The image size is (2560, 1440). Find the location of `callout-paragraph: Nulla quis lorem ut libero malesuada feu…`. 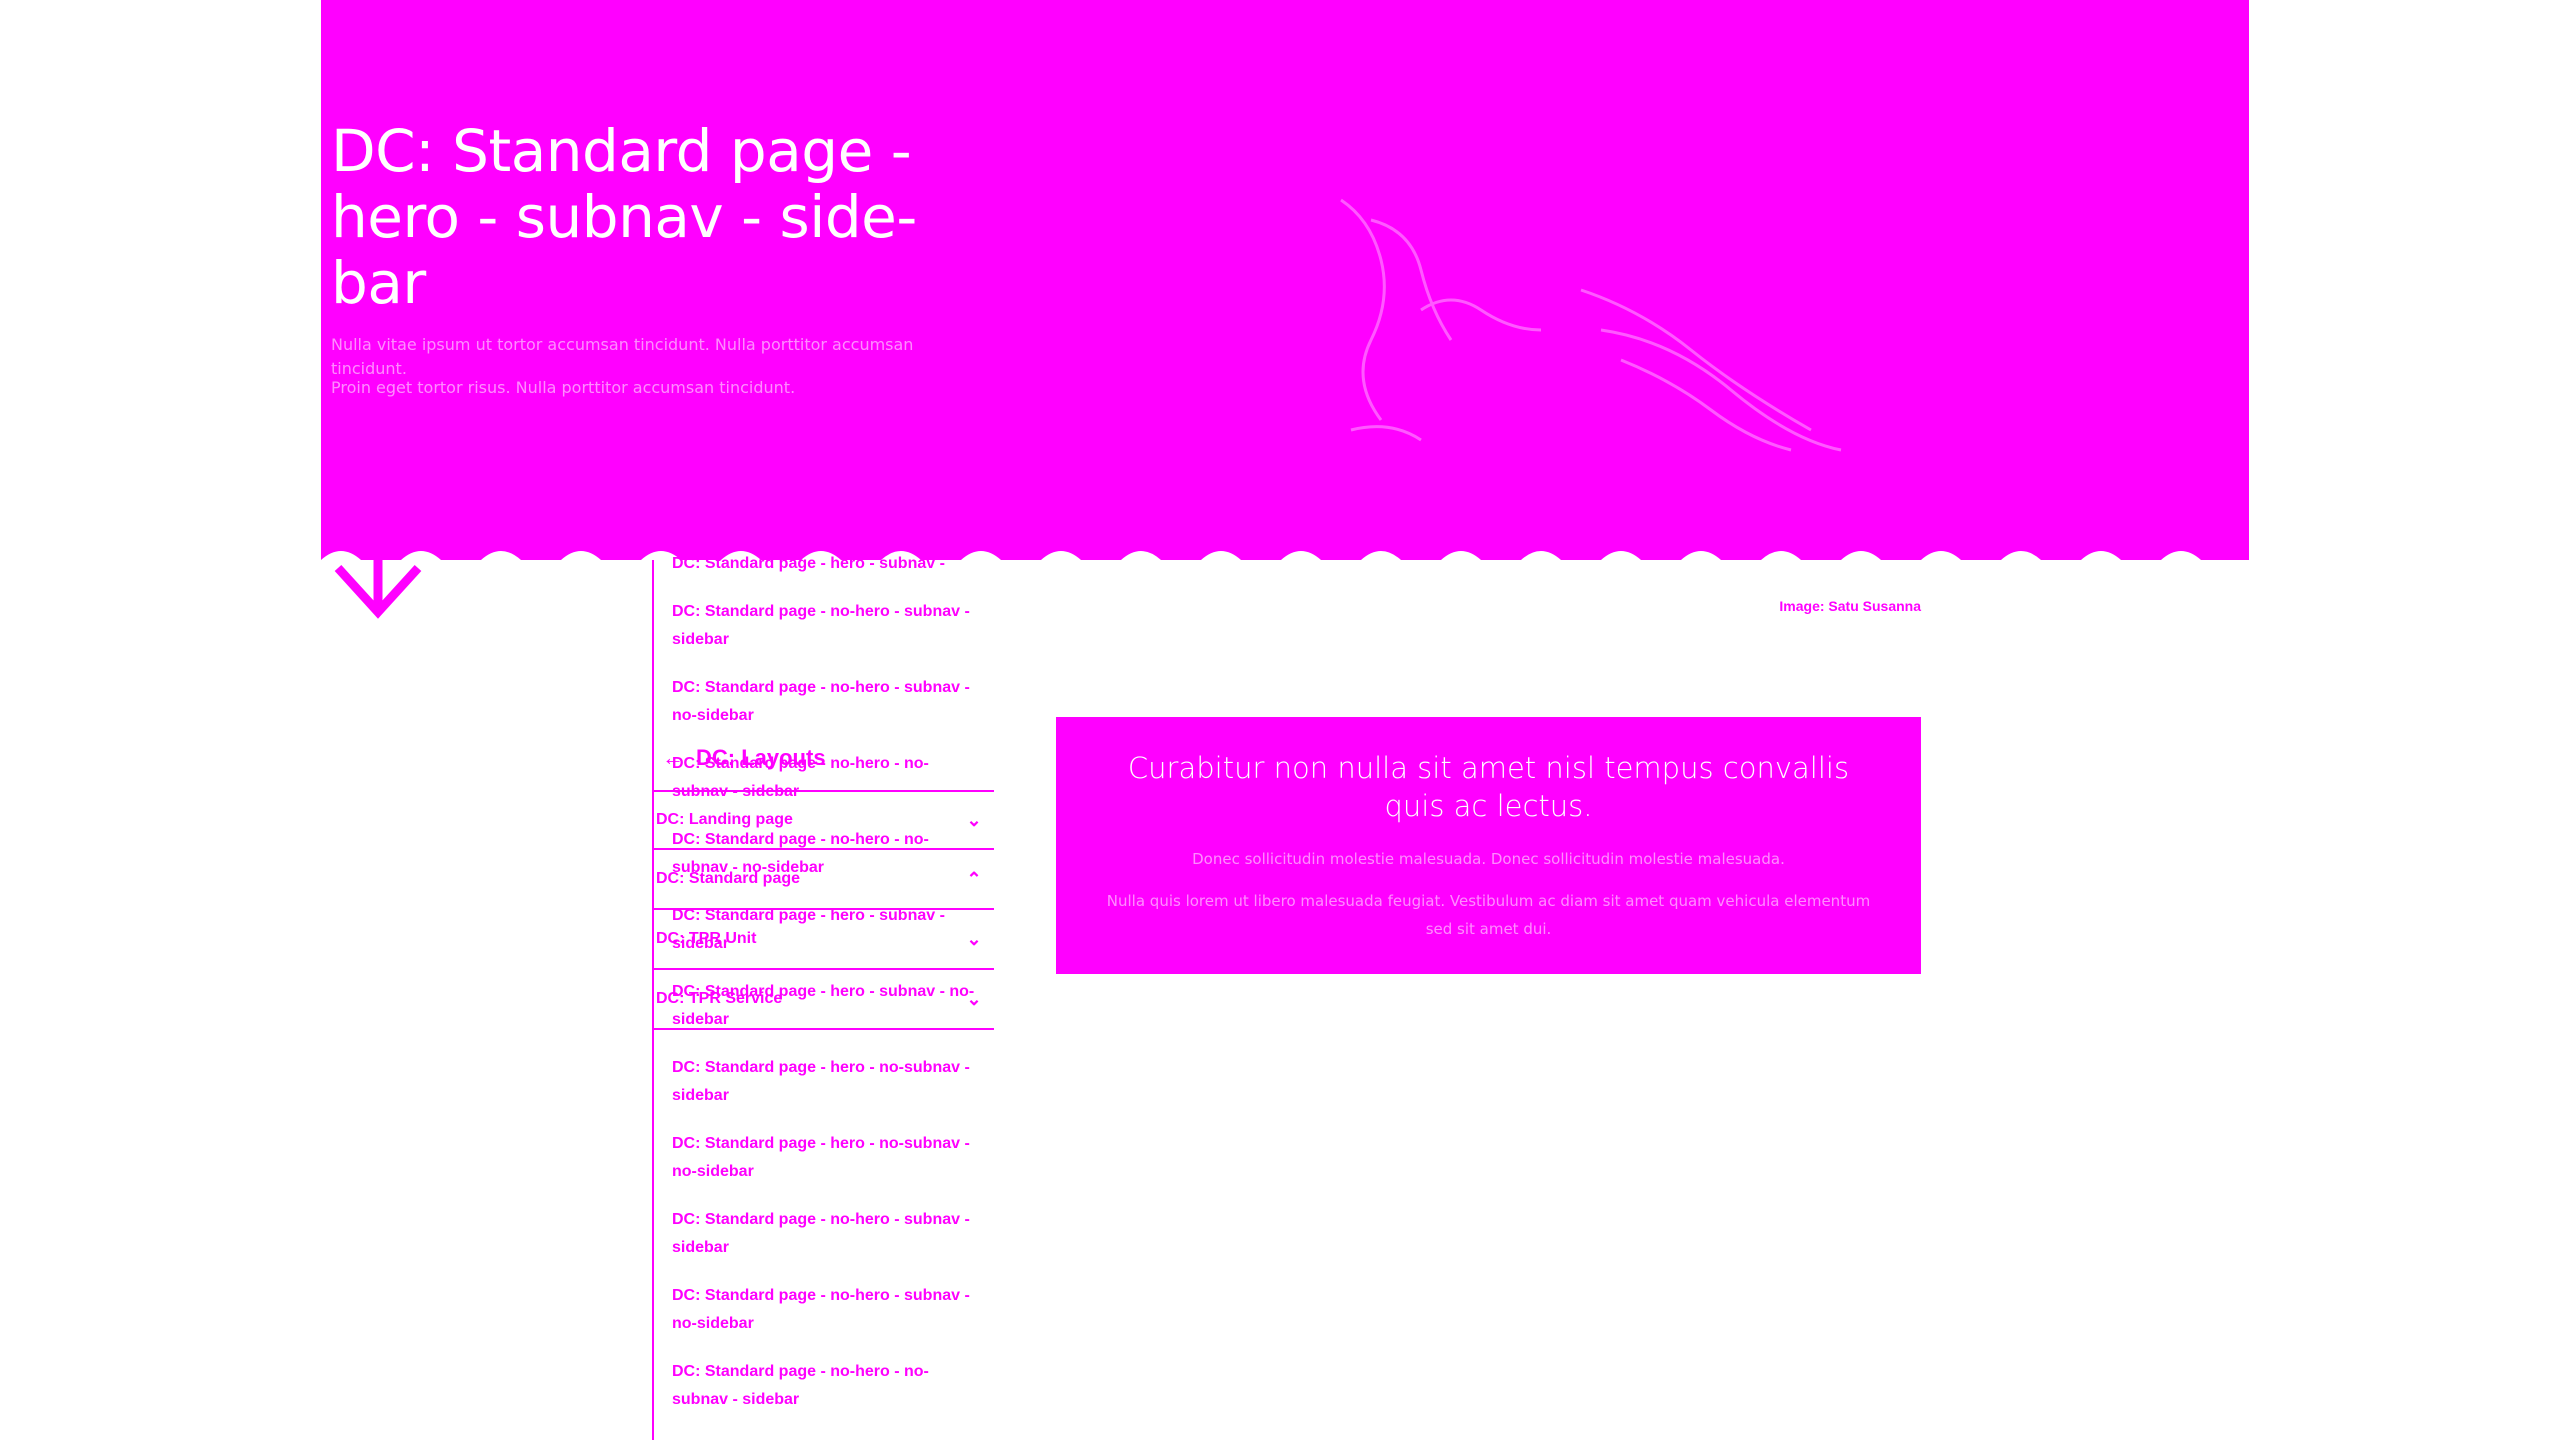

callout-paragraph: Nulla quis lorem ut libero malesuada feu… is located at coordinates (1488, 915).